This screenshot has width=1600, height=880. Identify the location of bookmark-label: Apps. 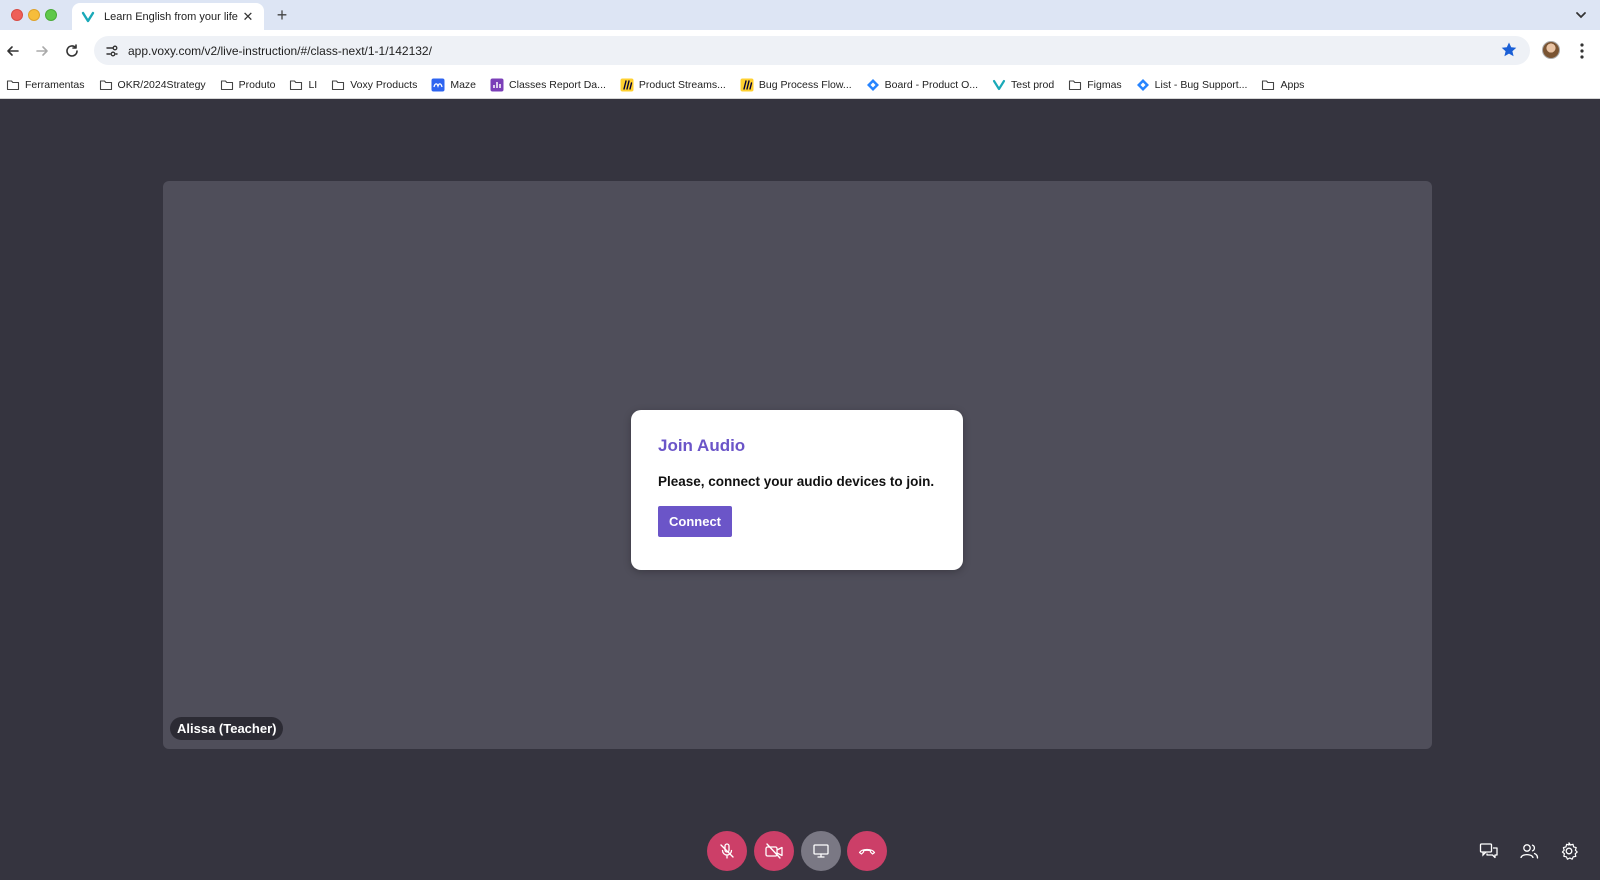
(1292, 84).